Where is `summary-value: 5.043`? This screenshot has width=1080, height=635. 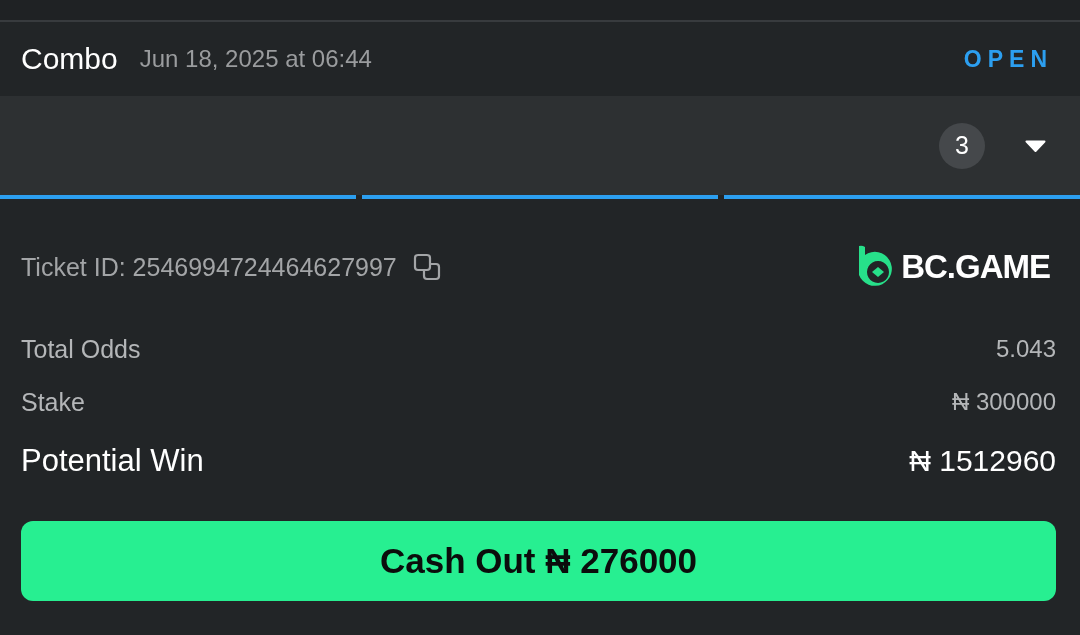 summary-value: 5.043 is located at coordinates (1025, 349).